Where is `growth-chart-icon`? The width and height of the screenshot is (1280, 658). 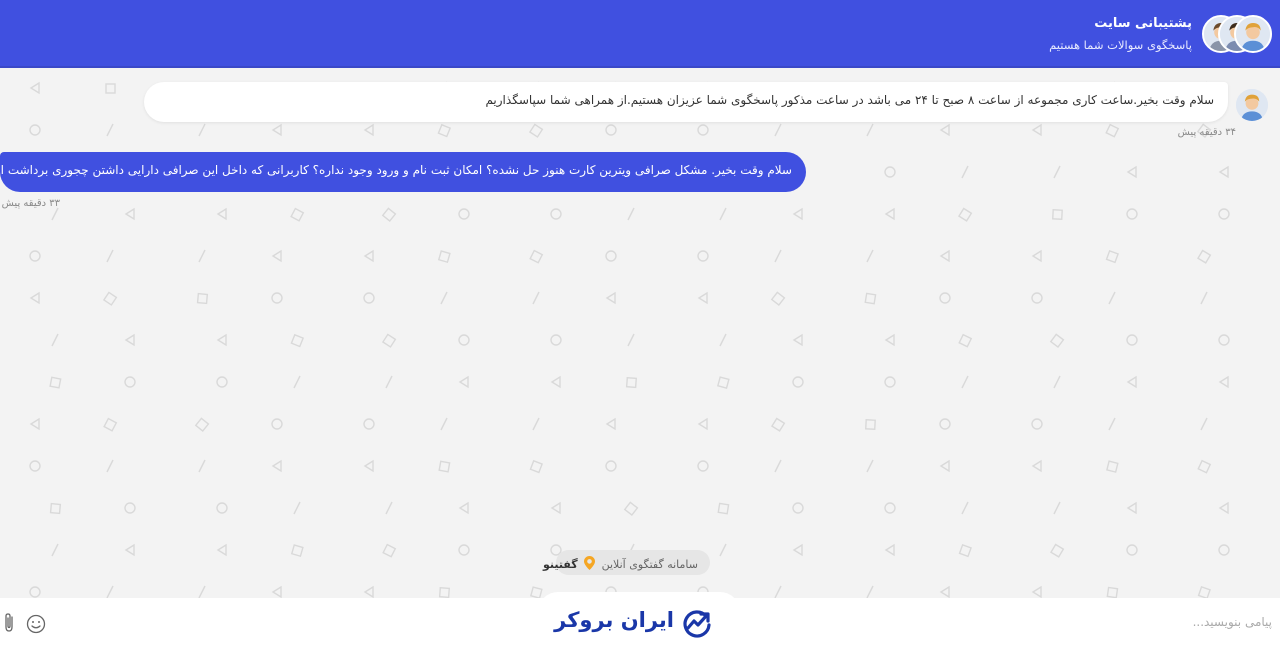
growth-chart-icon is located at coordinates (697, 624).